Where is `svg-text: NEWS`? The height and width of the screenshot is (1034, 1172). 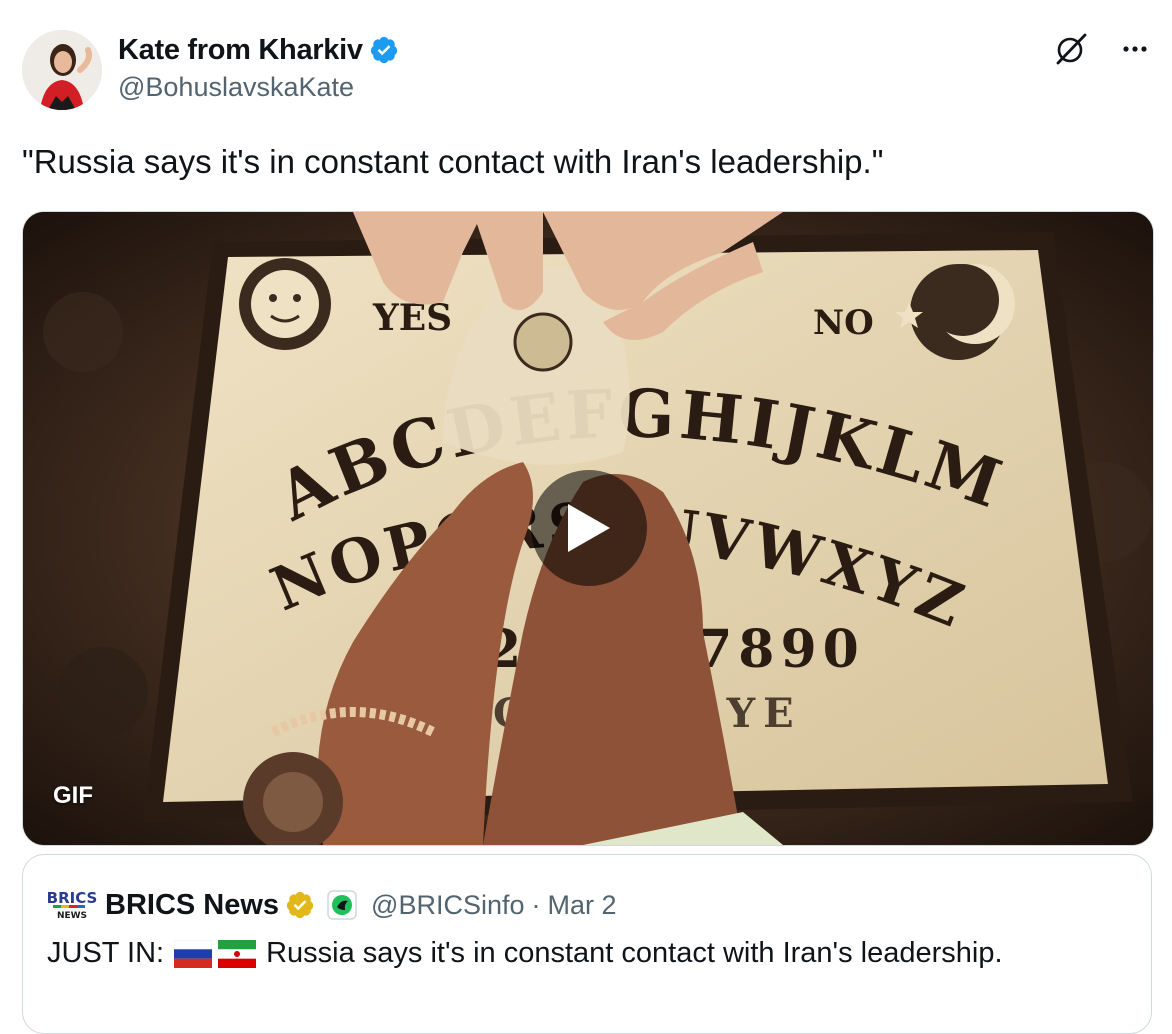
svg-text: NEWS is located at coordinates (72, 916).